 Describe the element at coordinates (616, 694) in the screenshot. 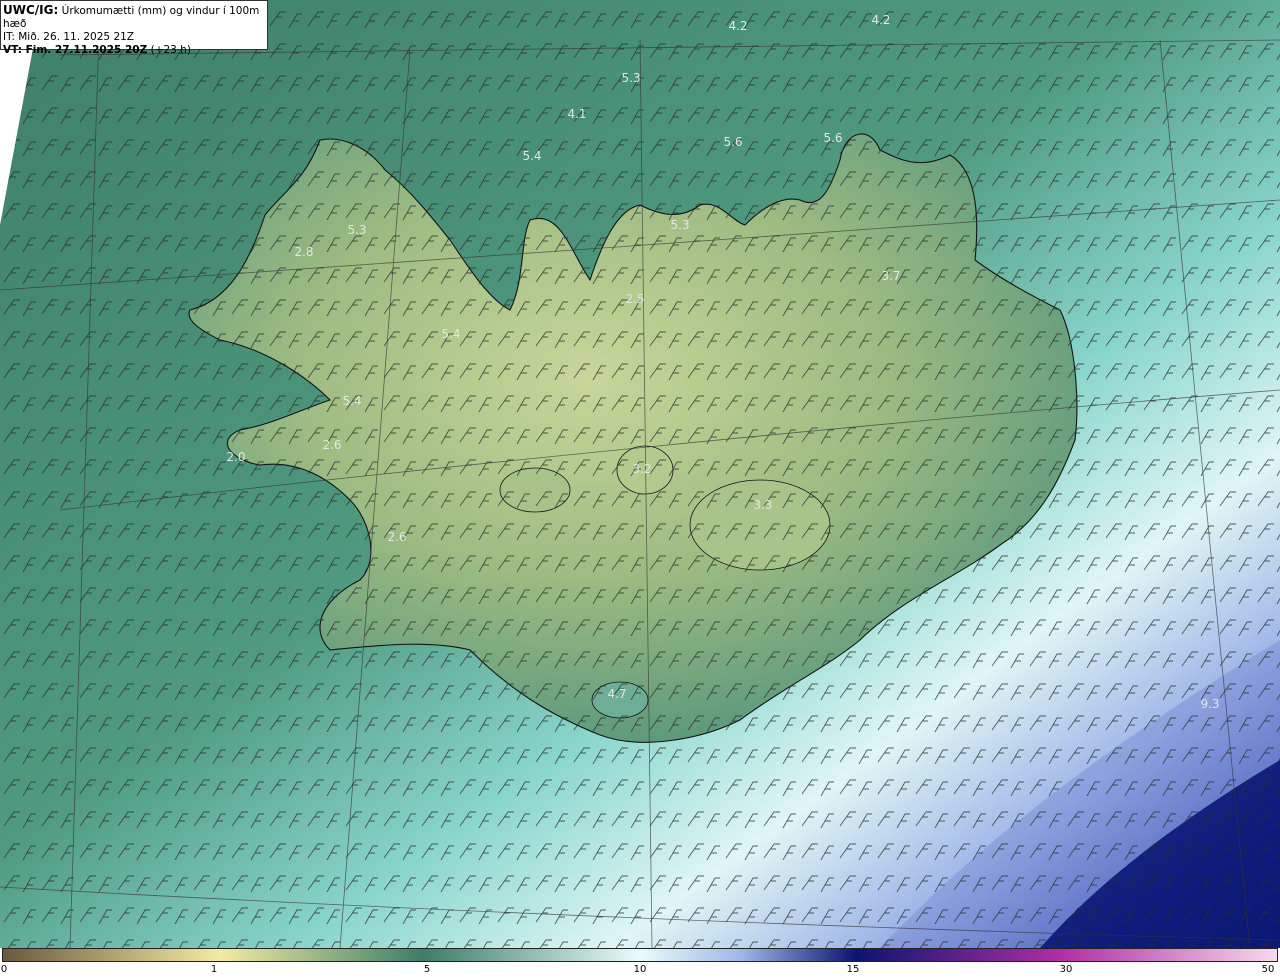

I see `precip-value-label: 4.7` at that location.